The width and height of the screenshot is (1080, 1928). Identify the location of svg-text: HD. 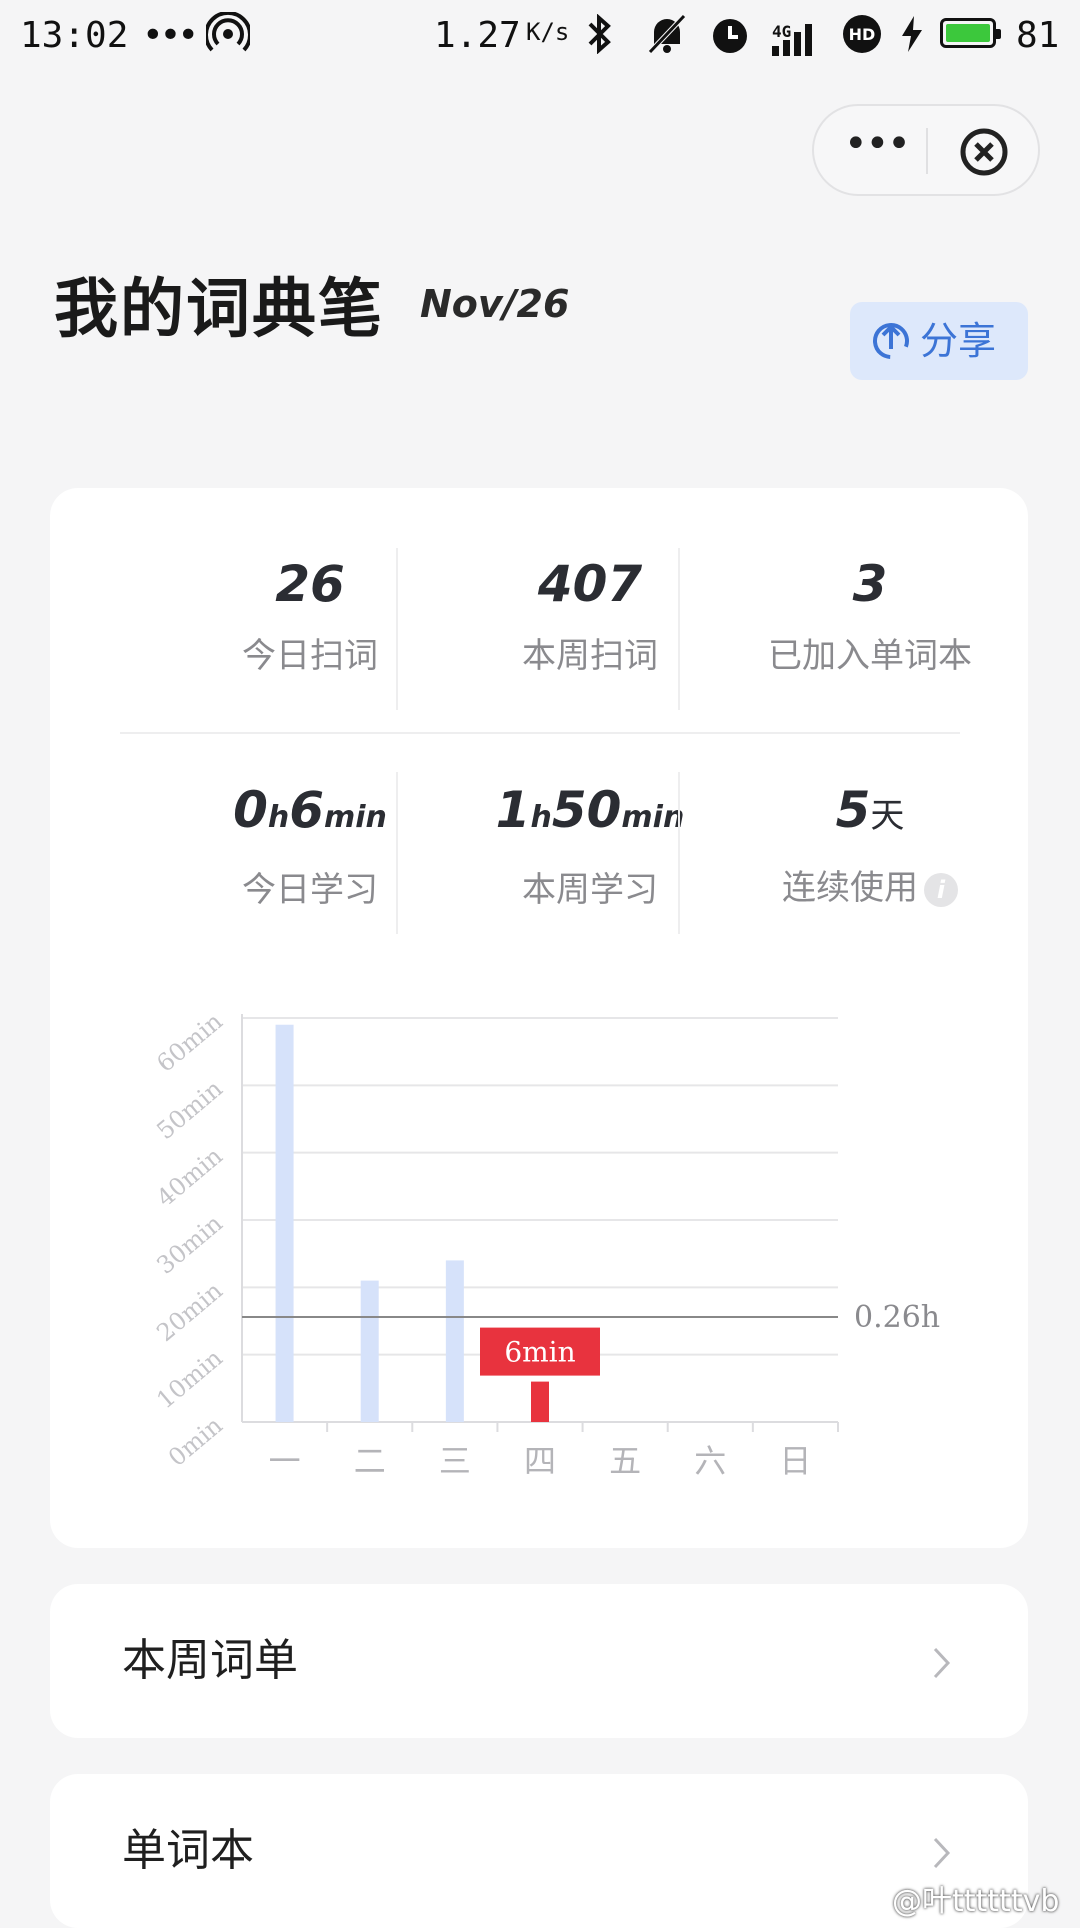
(862, 34).